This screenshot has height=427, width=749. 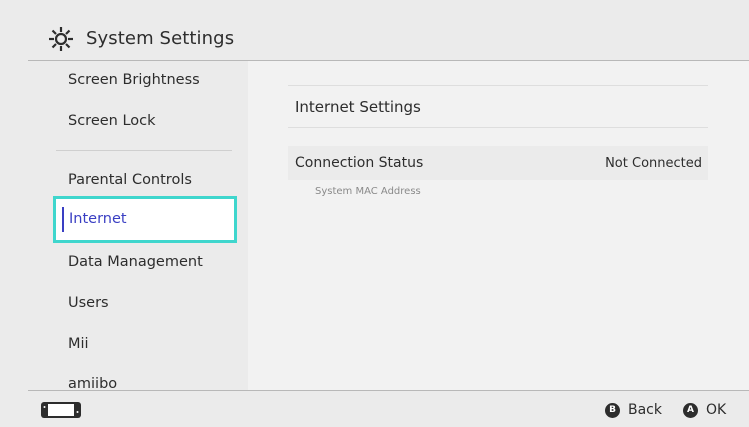 I want to click on sidebar-item-amiibo: amiibo, so click(x=92, y=383).